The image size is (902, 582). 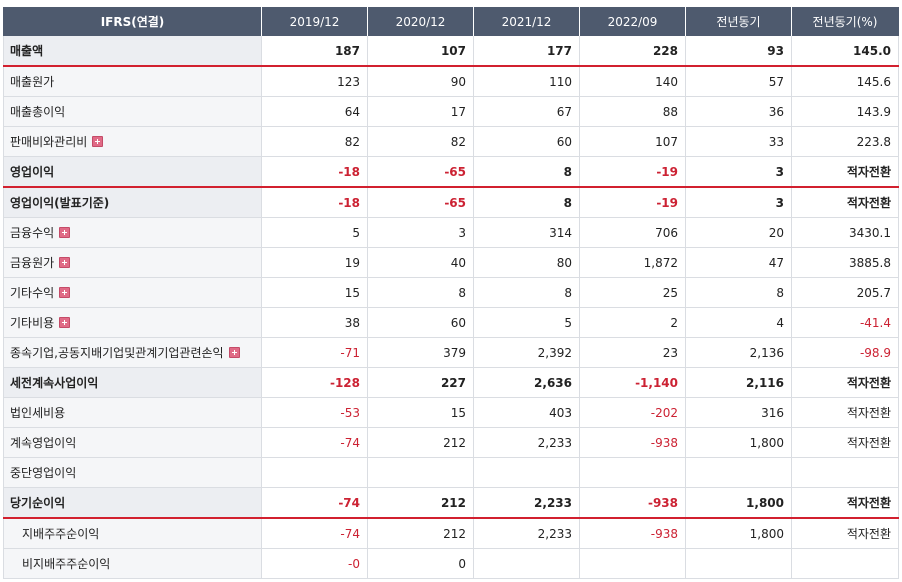 What do you see at coordinates (314, 382) in the screenshot?
I see `value-cell: -128` at bounding box center [314, 382].